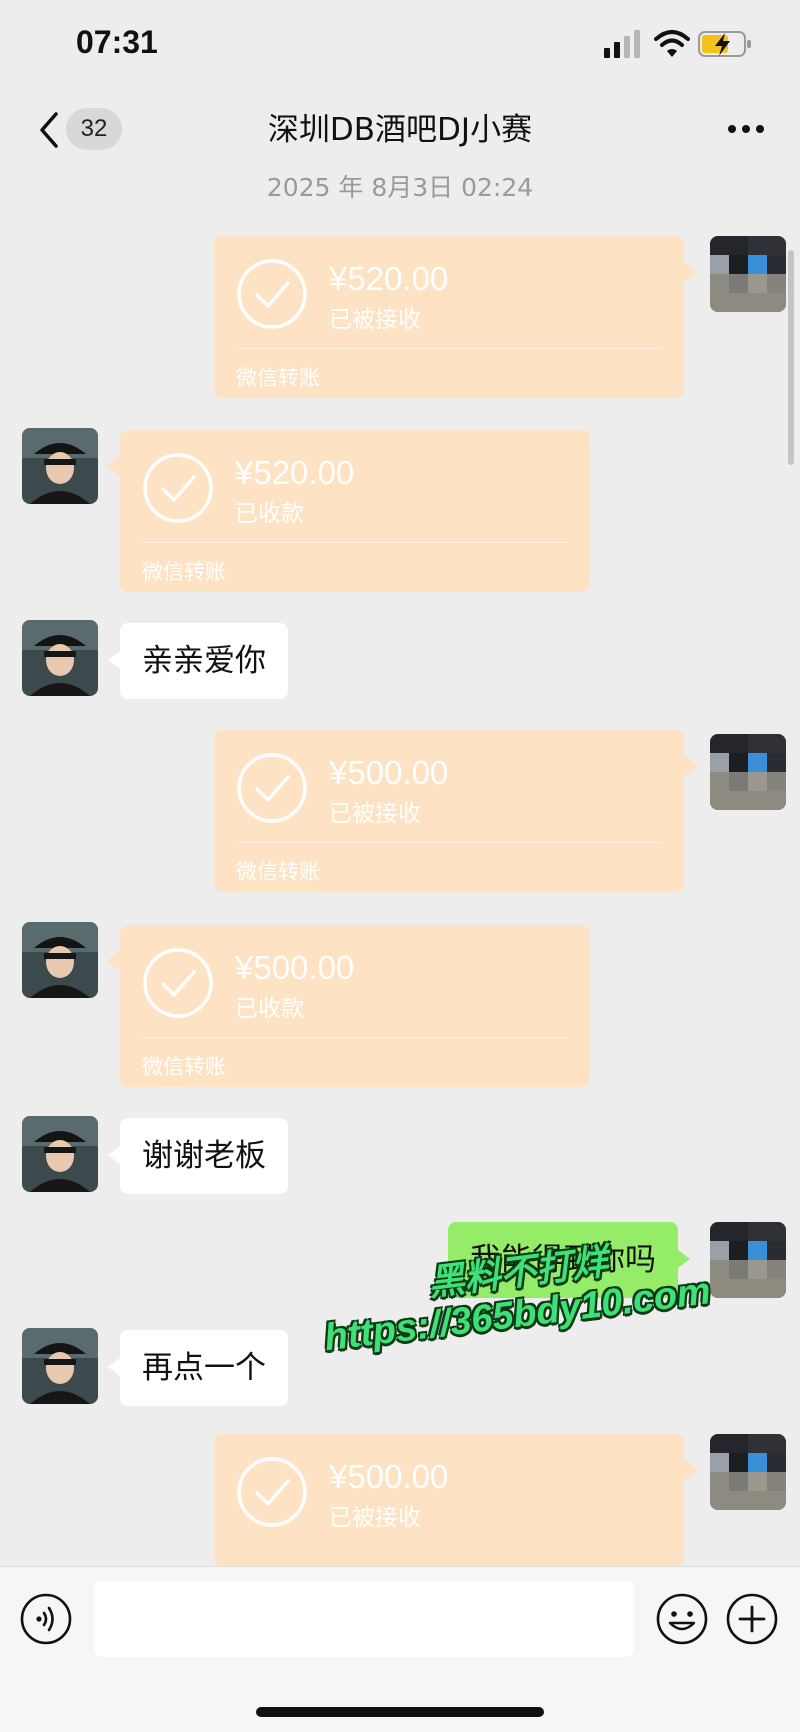 The image size is (800, 1732). I want to click on transfer-card: ¥520.00 已收款 微信转账, so click(348, 511).